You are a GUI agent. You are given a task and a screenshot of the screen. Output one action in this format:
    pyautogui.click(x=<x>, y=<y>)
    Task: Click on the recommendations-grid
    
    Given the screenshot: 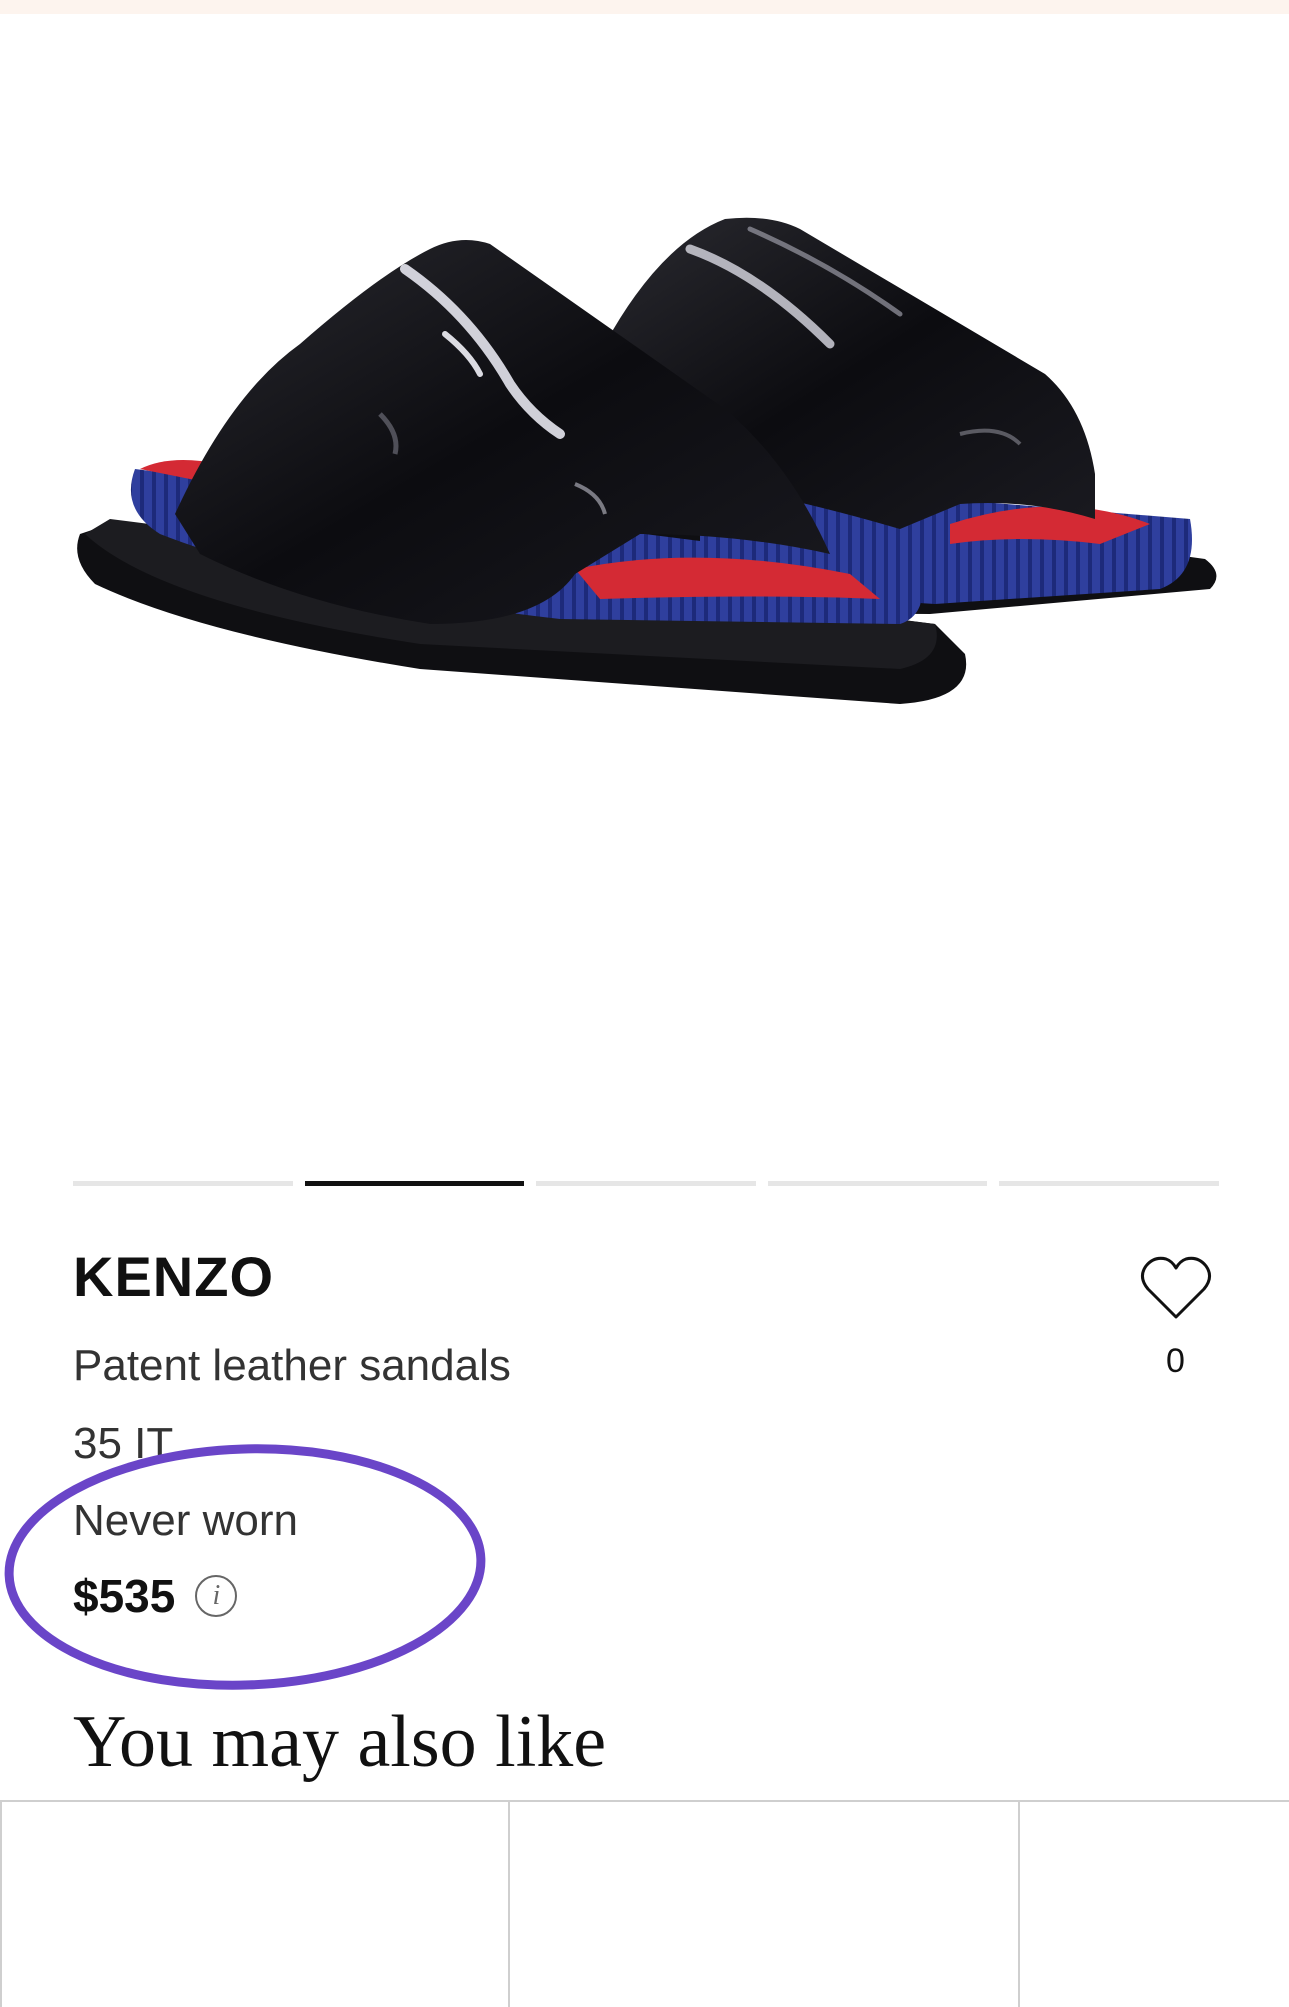 What is the action you would take?
    pyautogui.click(x=644, y=1903)
    